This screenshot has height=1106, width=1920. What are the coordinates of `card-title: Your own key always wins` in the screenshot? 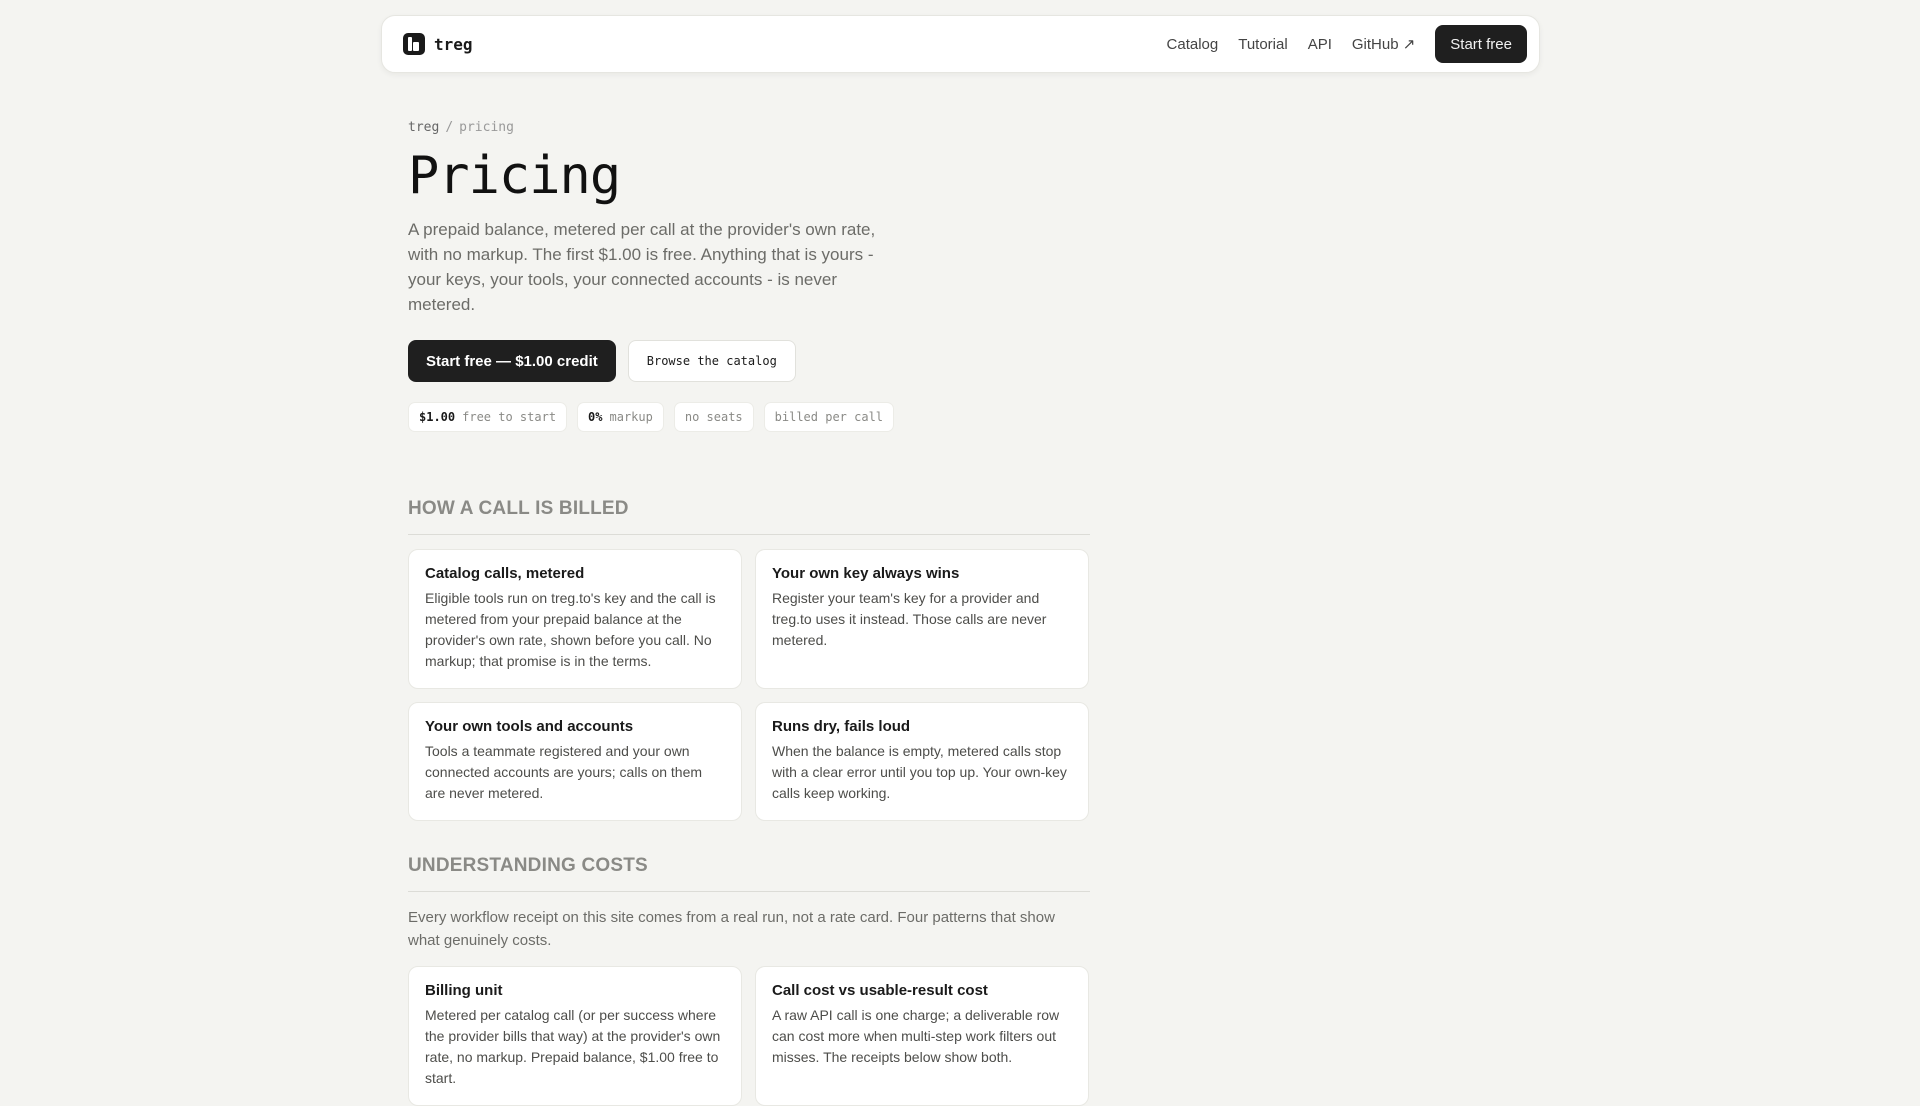 It's located at (866, 573).